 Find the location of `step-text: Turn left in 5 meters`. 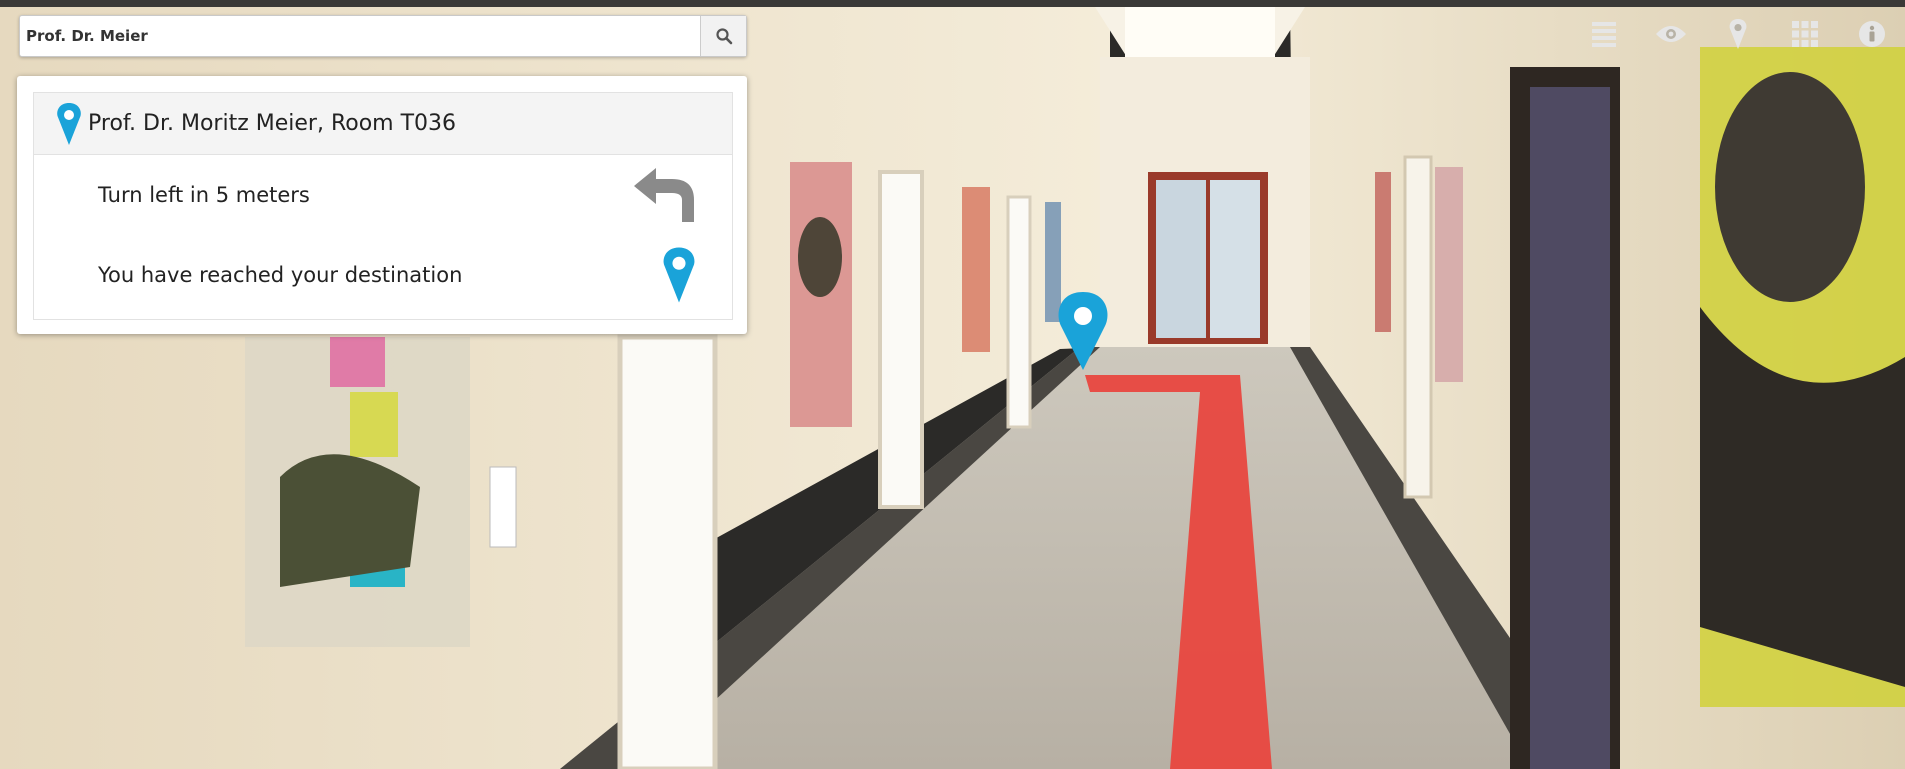

step-text: Turn left in 5 meters is located at coordinates (204, 195).